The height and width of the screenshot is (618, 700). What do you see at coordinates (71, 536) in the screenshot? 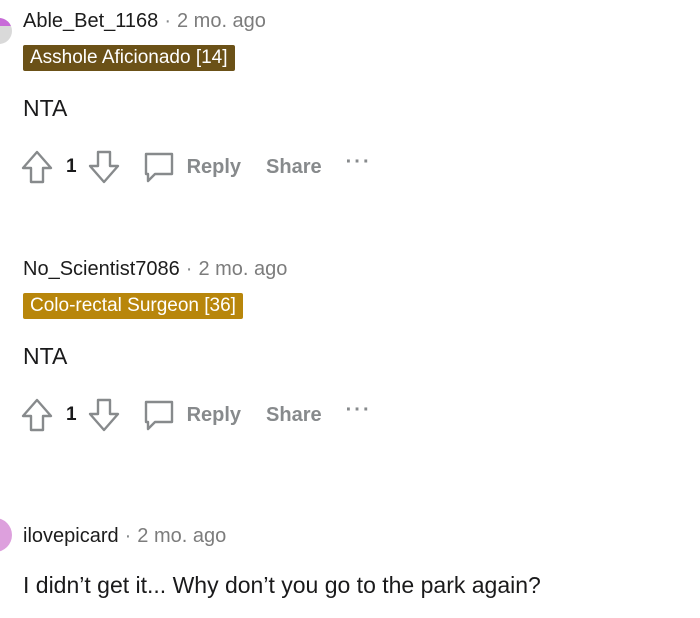
I see `username: ilovepicard` at bounding box center [71, 536].